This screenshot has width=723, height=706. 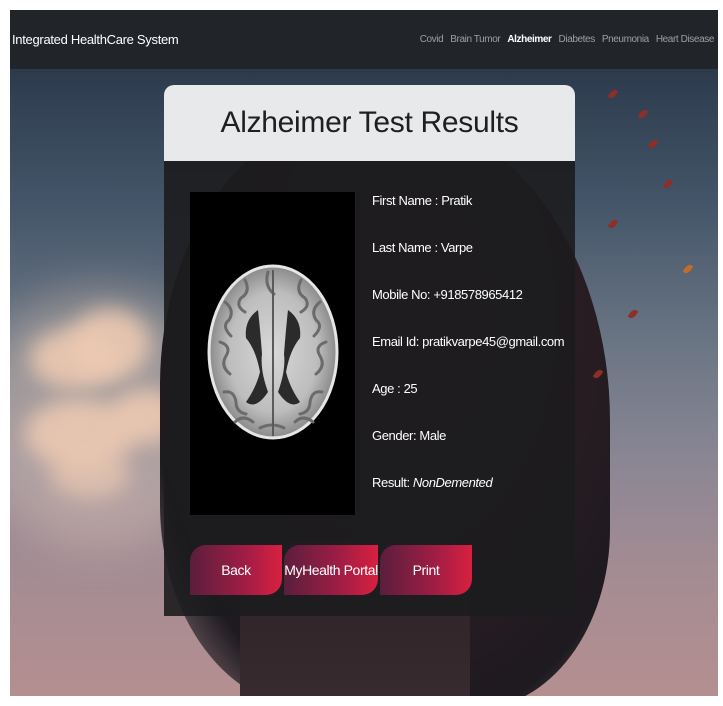 What do you see at coordinates (577, 39) in the screenshot?
I see `nav-link-diabetes: Diabetes` at bounding box center [577, 39].